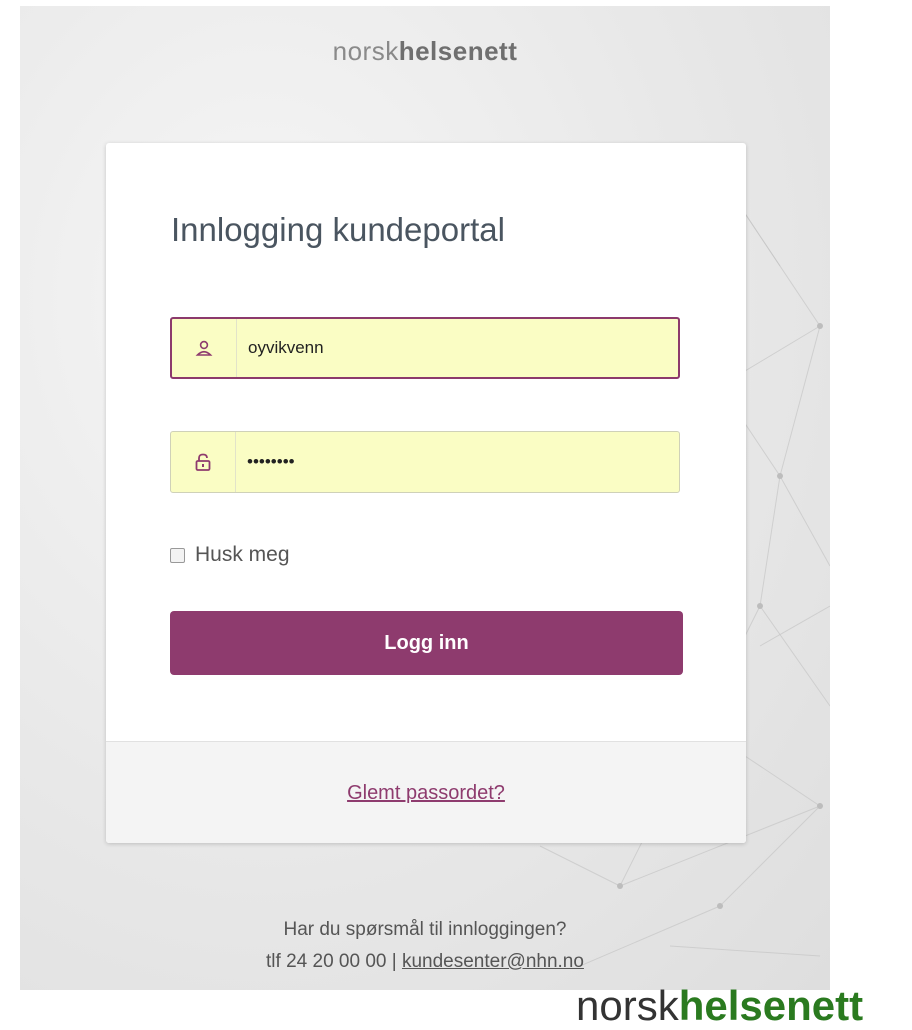 The width and height of the screenshot is (912, 1030). What do you see at coordinates (771, 1007) in the screenshot?
I see `footer-logo-bold: helsenett` at bounding box center [771, 1007].